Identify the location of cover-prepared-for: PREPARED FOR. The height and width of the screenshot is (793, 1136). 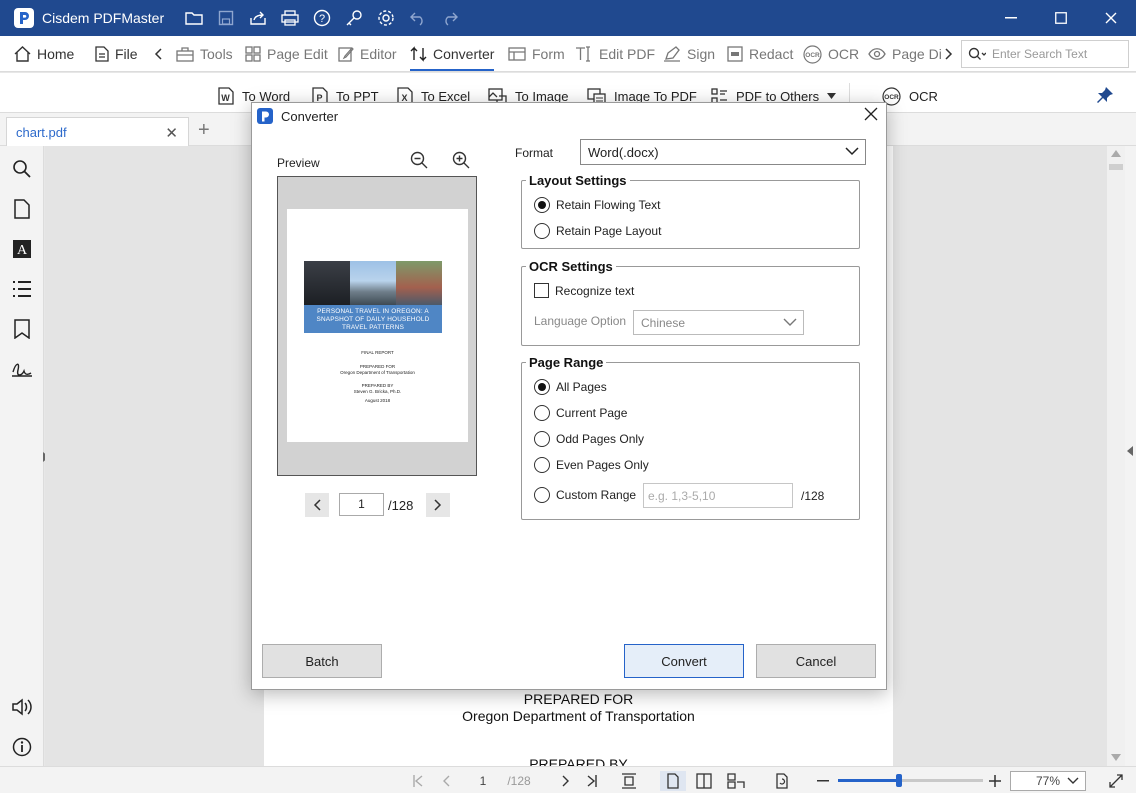
(377, 366).